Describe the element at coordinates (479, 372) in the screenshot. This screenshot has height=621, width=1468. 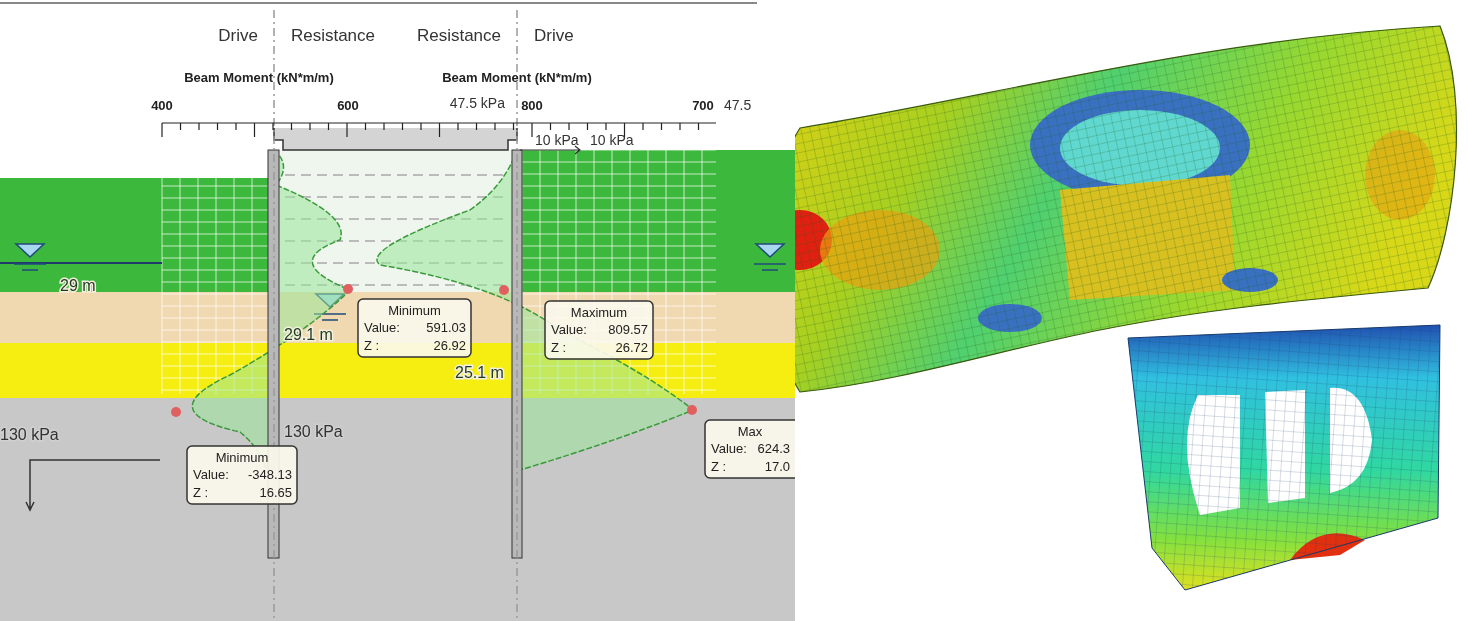
I see `elevation-label: 25.1 m` at that location.